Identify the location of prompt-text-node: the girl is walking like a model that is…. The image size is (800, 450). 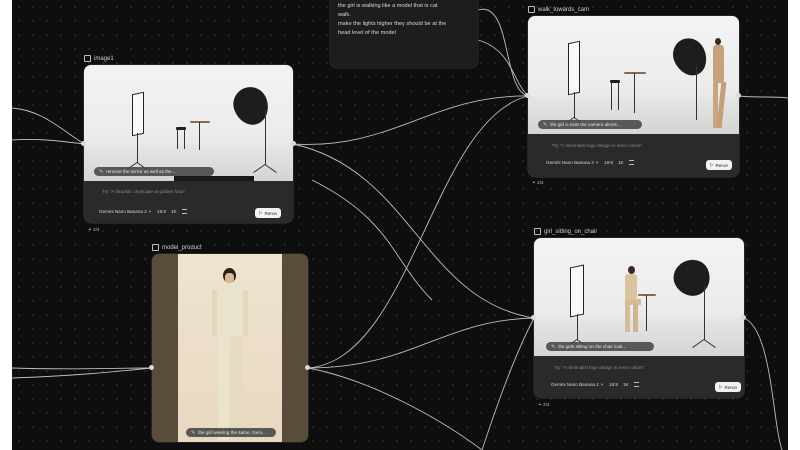
(404, 34).